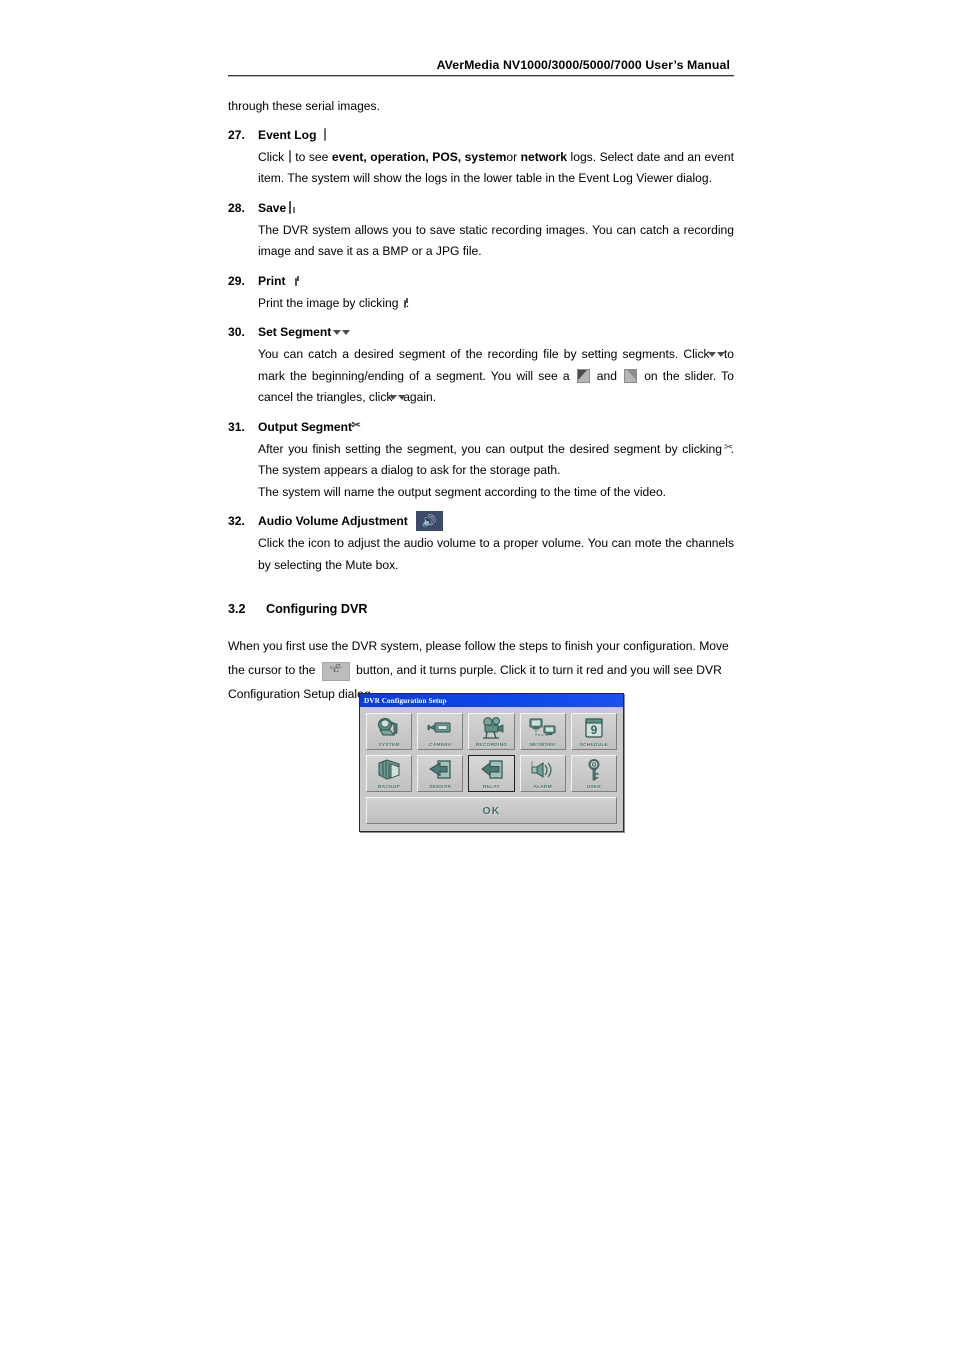 This screenshot has width=954, height=1351. What do you see at coordinates (728, 450) in the screenshot?
I see `output-segment-icon-inline: ✂` at bounding box center [728, 450].